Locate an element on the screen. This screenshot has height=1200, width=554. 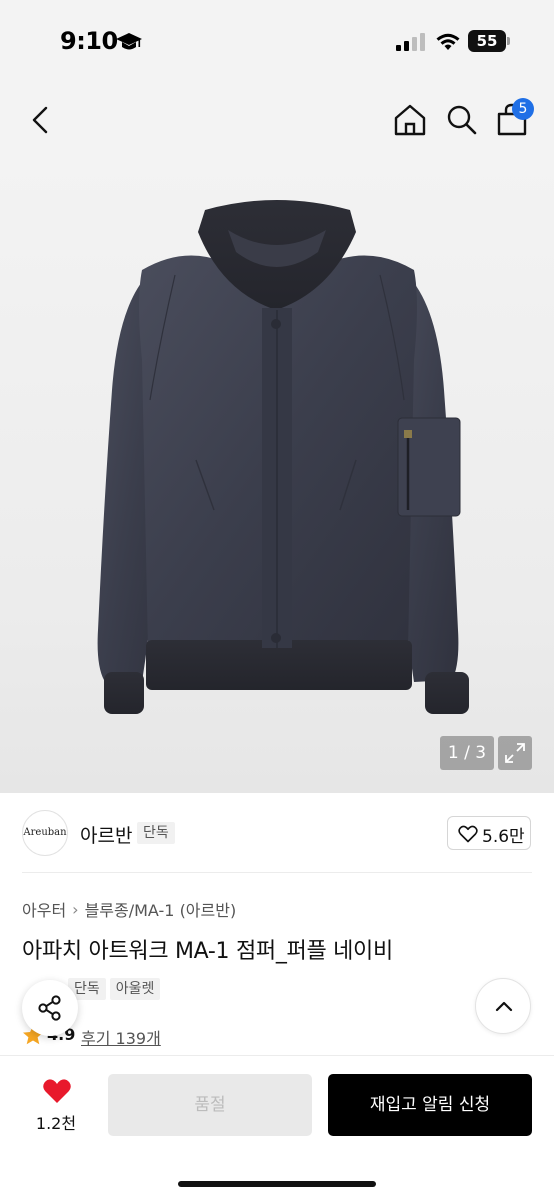
heart-filled-icon is located at coordinates (57, 1091).